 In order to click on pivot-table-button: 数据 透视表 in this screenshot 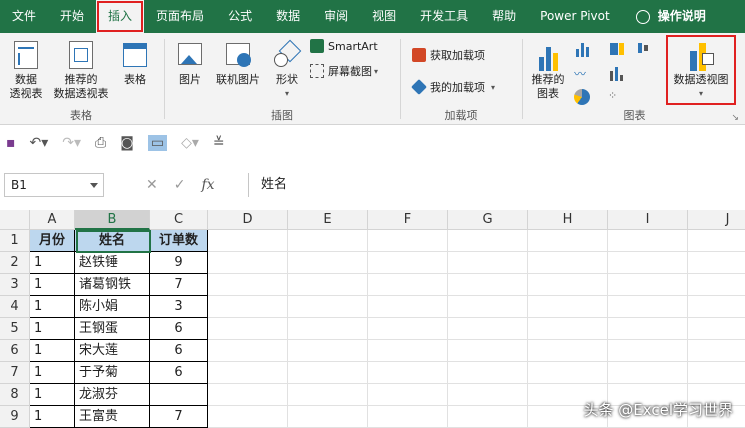, I will do `click(26, 70)`.